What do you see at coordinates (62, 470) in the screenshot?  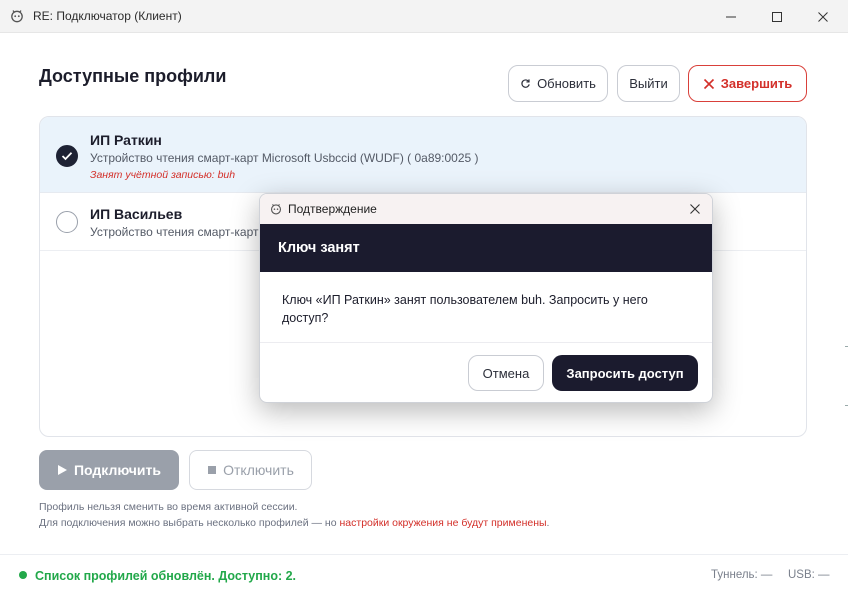 I see `play-icon` at bounding box center [62, 470].